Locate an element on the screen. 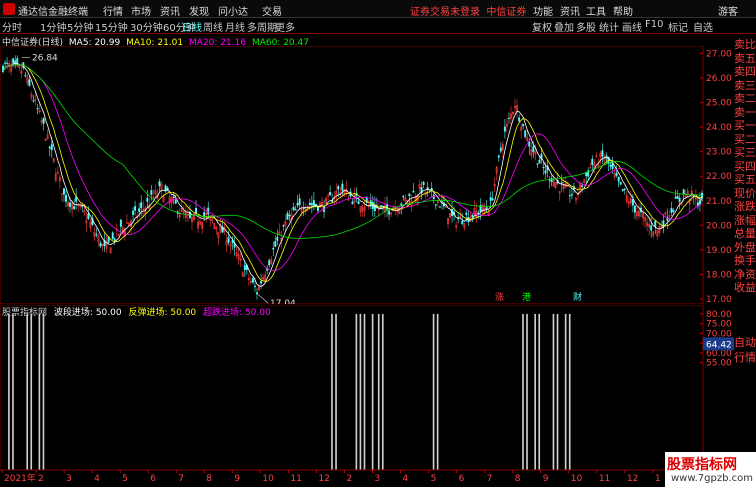 The height and width of the screenshot is (487, 756). legend-boduan-name: 波段进场 is located at coordinates (71, 313).